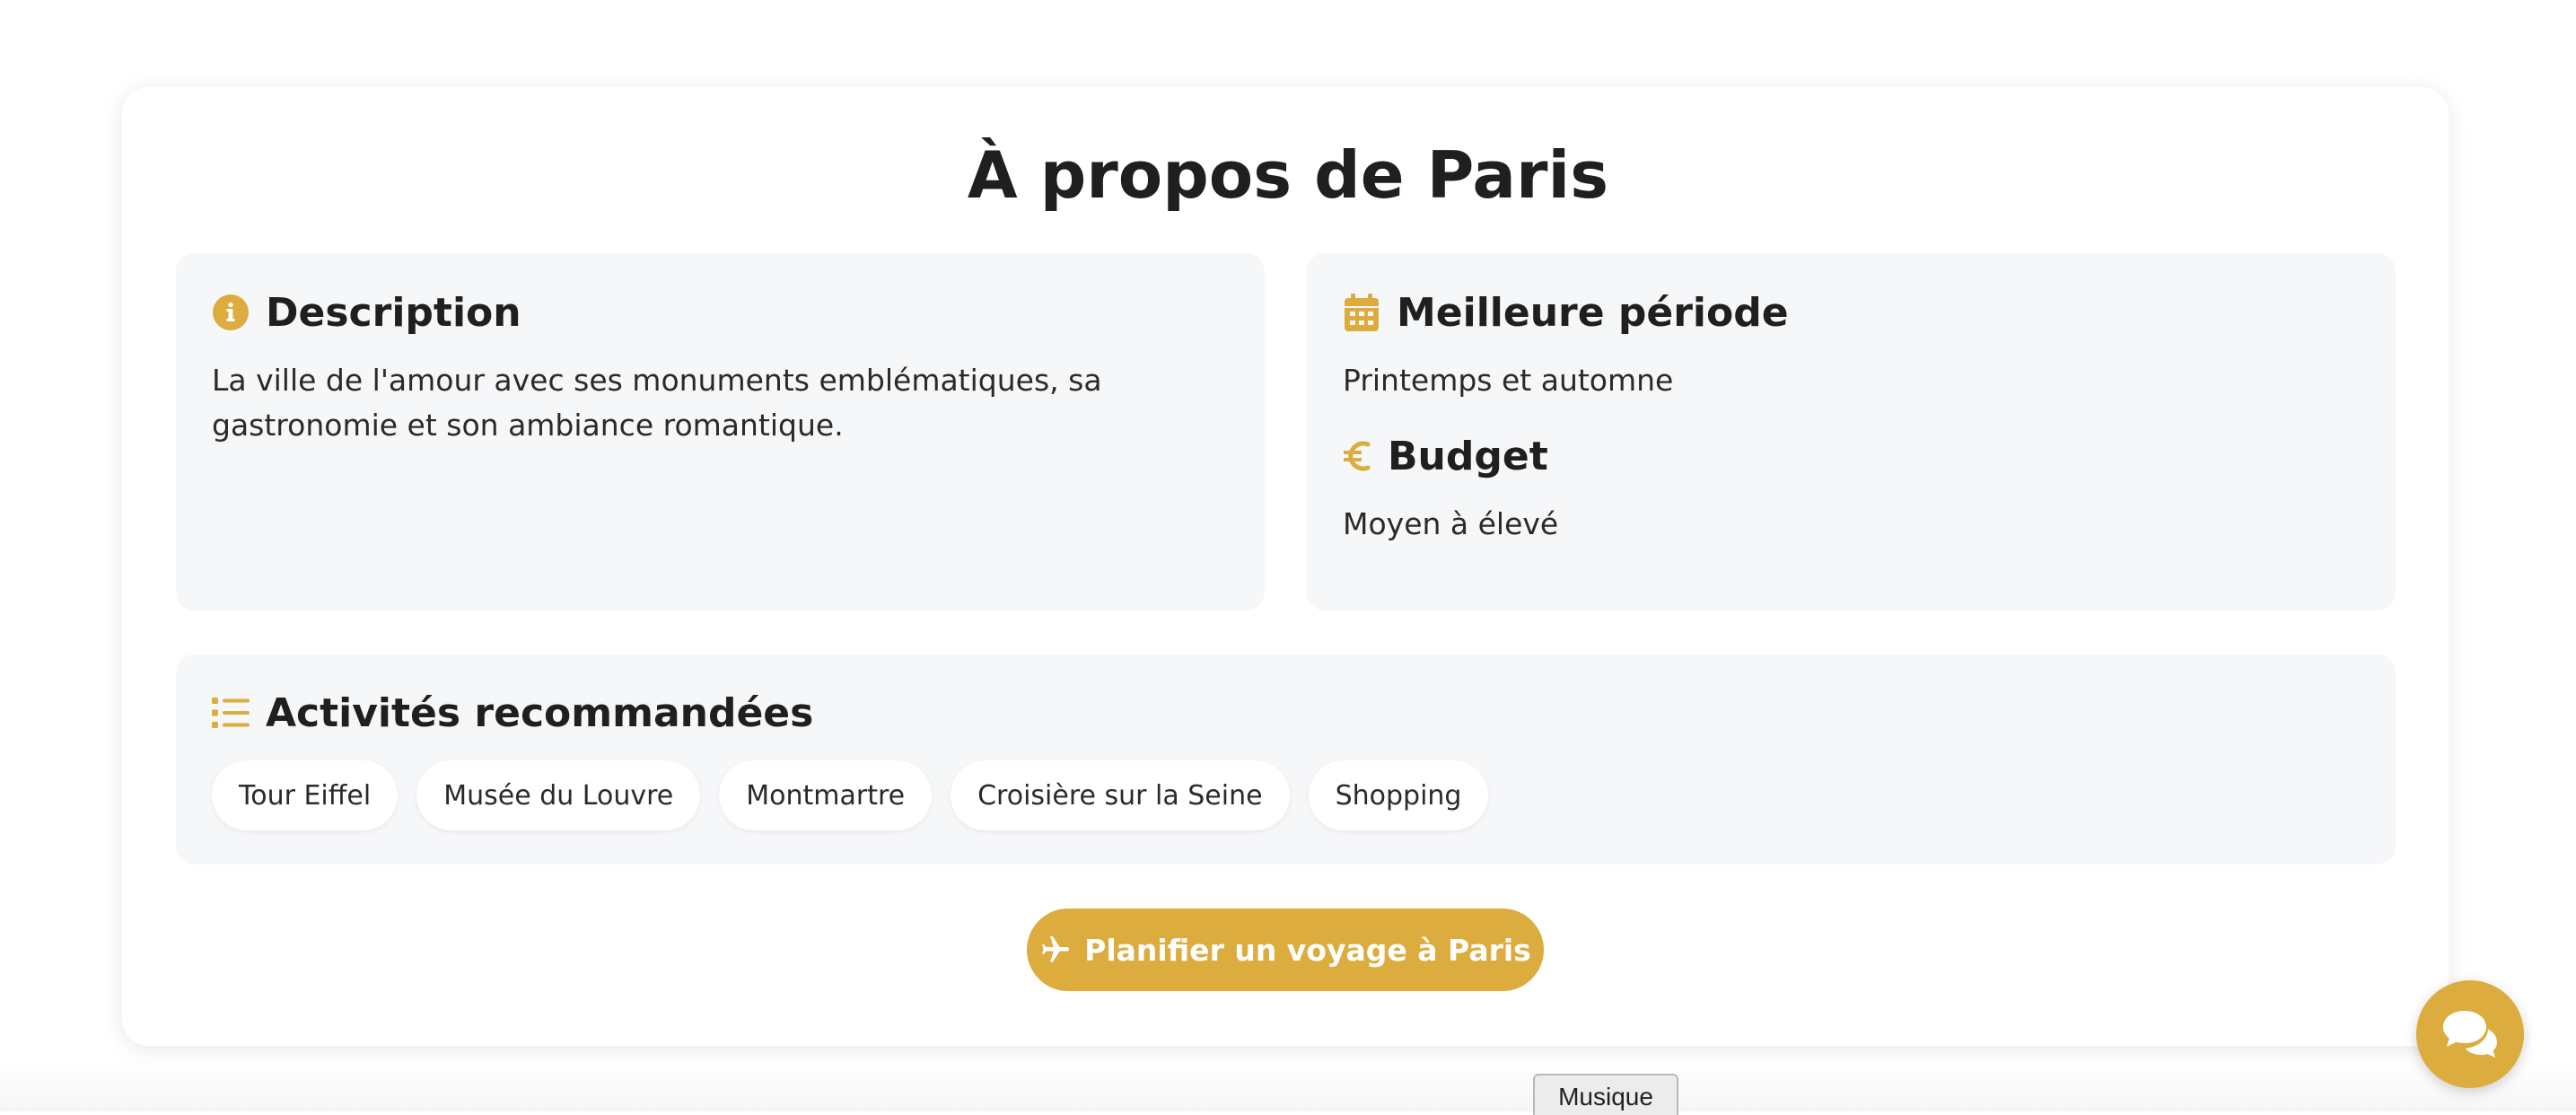 The height and width of the screenshot is (1115, 2576). I want to click on best-period-header: Meilleure période, so click(1566, 312).